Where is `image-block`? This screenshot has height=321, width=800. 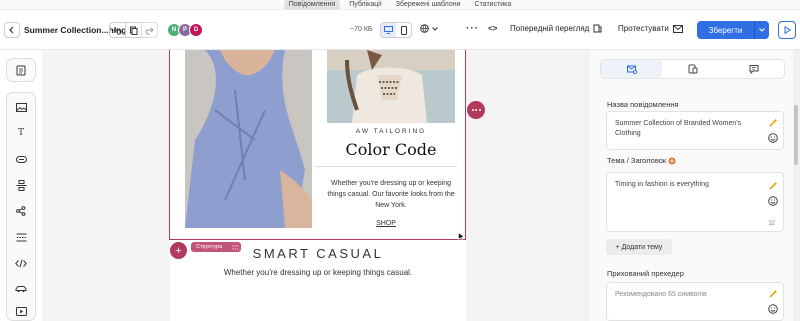 image-block is located at coordinates (21, 107).